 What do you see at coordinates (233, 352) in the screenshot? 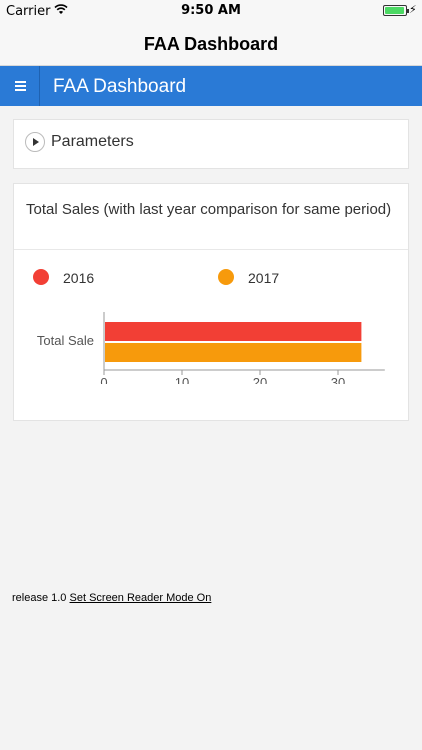
I see `bar-2017` at bounding box center [233, 352].